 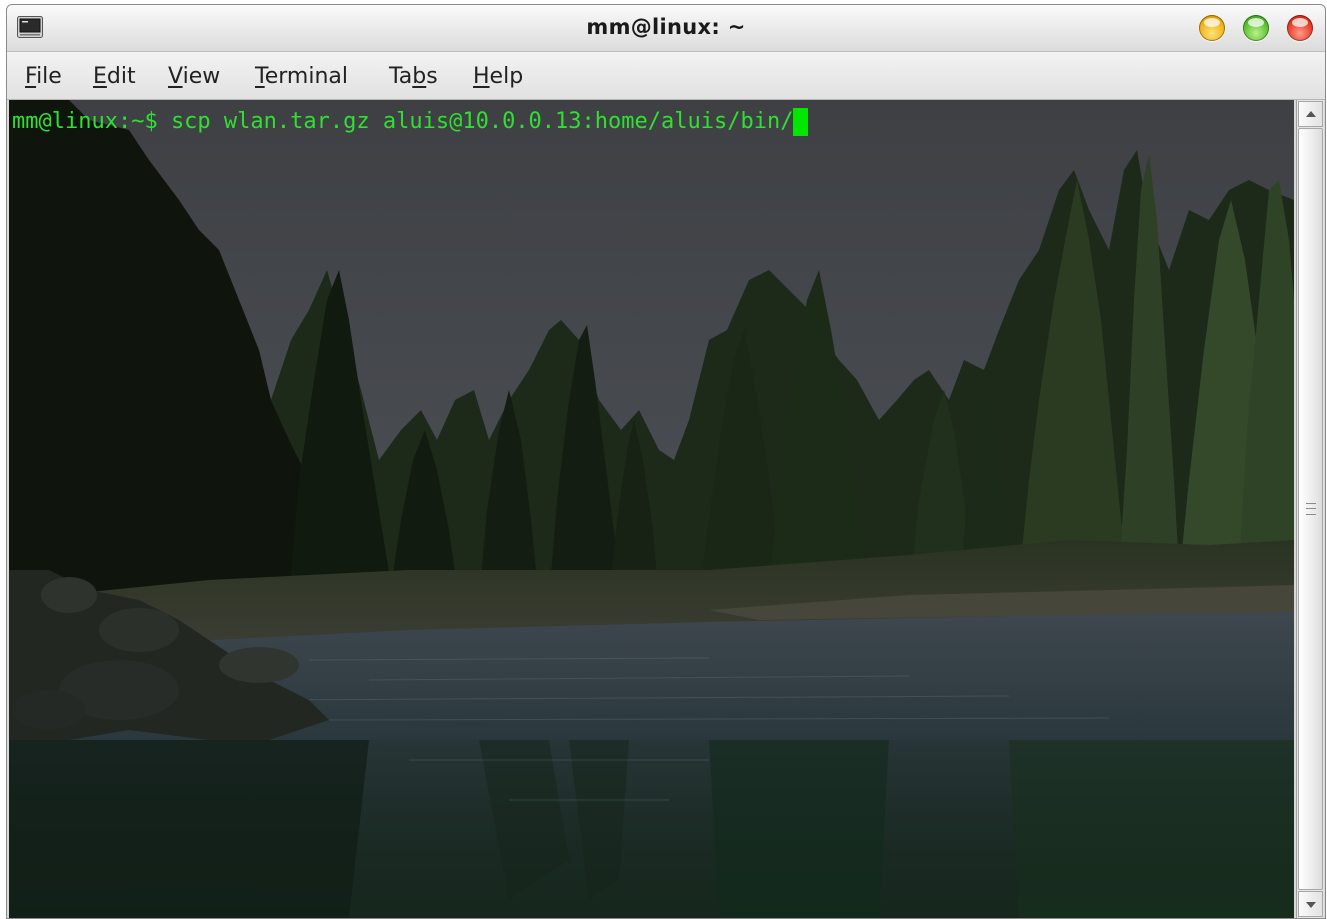 I want to click on menu-view-label: iew, so click(x=201, y=76).